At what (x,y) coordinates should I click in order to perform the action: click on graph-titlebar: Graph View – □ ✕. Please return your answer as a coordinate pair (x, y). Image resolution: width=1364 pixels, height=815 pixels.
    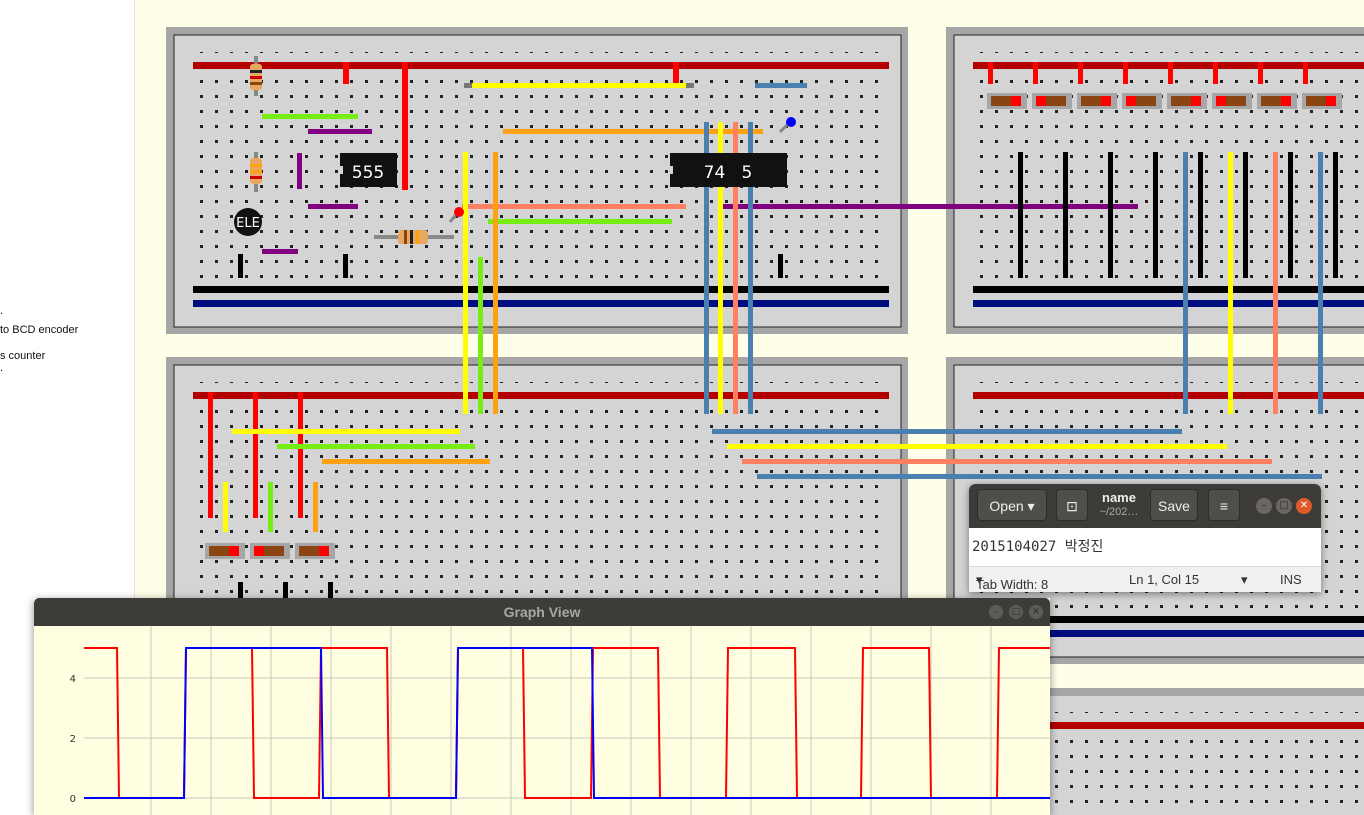
    Looking at the image, I should click on (542, 612).